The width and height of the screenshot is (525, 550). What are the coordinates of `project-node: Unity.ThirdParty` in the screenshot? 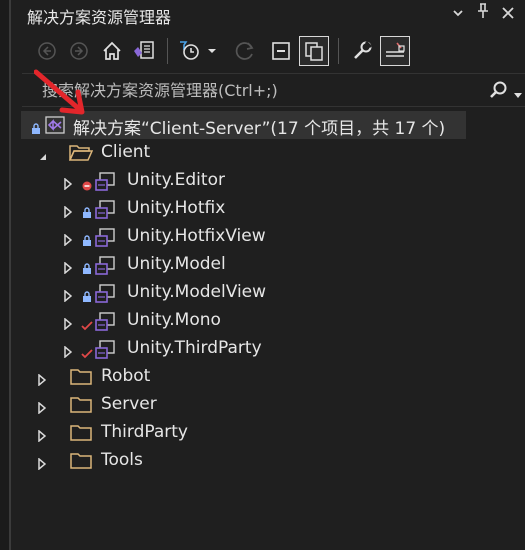 It's located at (268, 349).